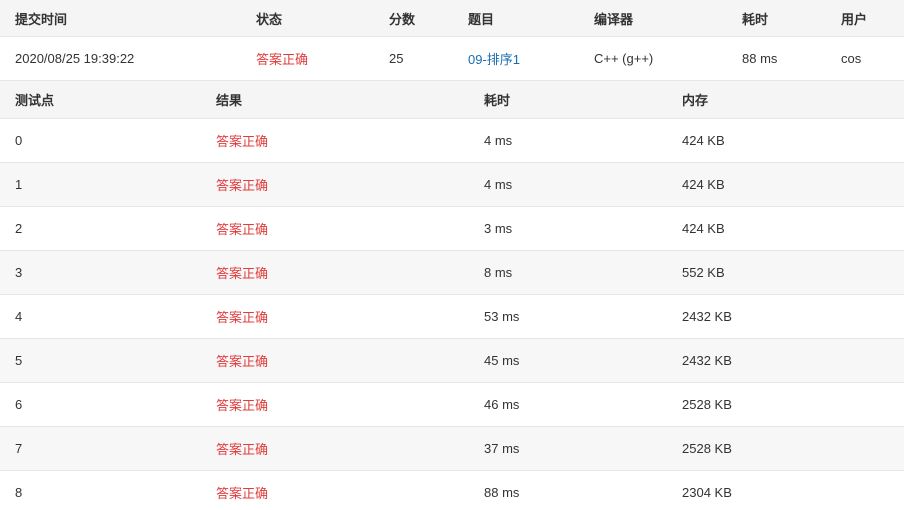 This screenshot has height=510, width=904. Describe the element at coordinates (502, 316) in the screenshot. I see `case-time: 53 ms` at that location.